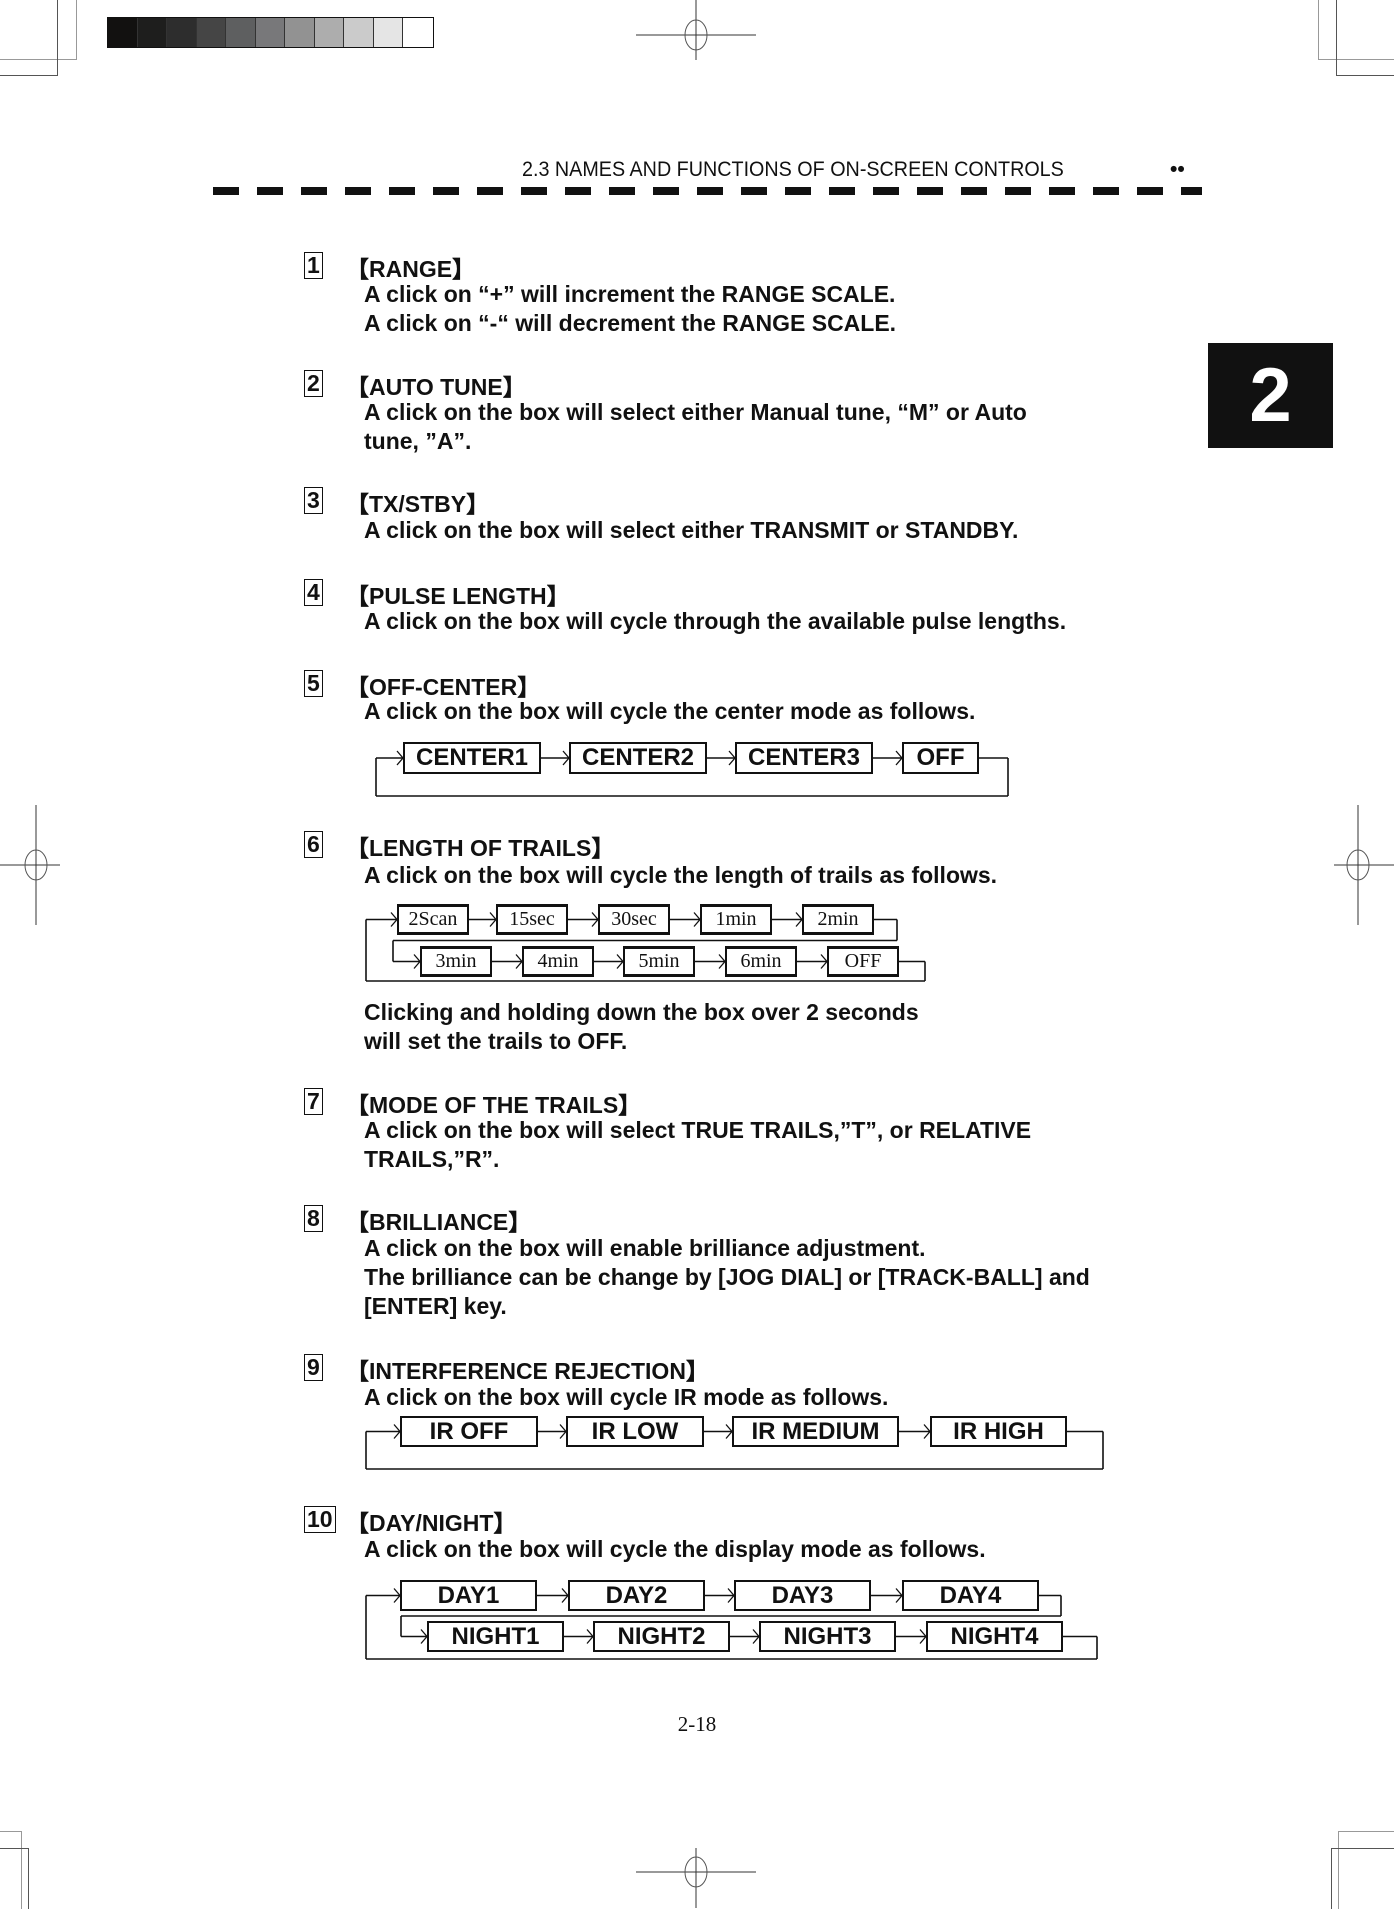 The image size is (1394, 1909). I want to click on page-number: 2-18, so click(697, 1724).